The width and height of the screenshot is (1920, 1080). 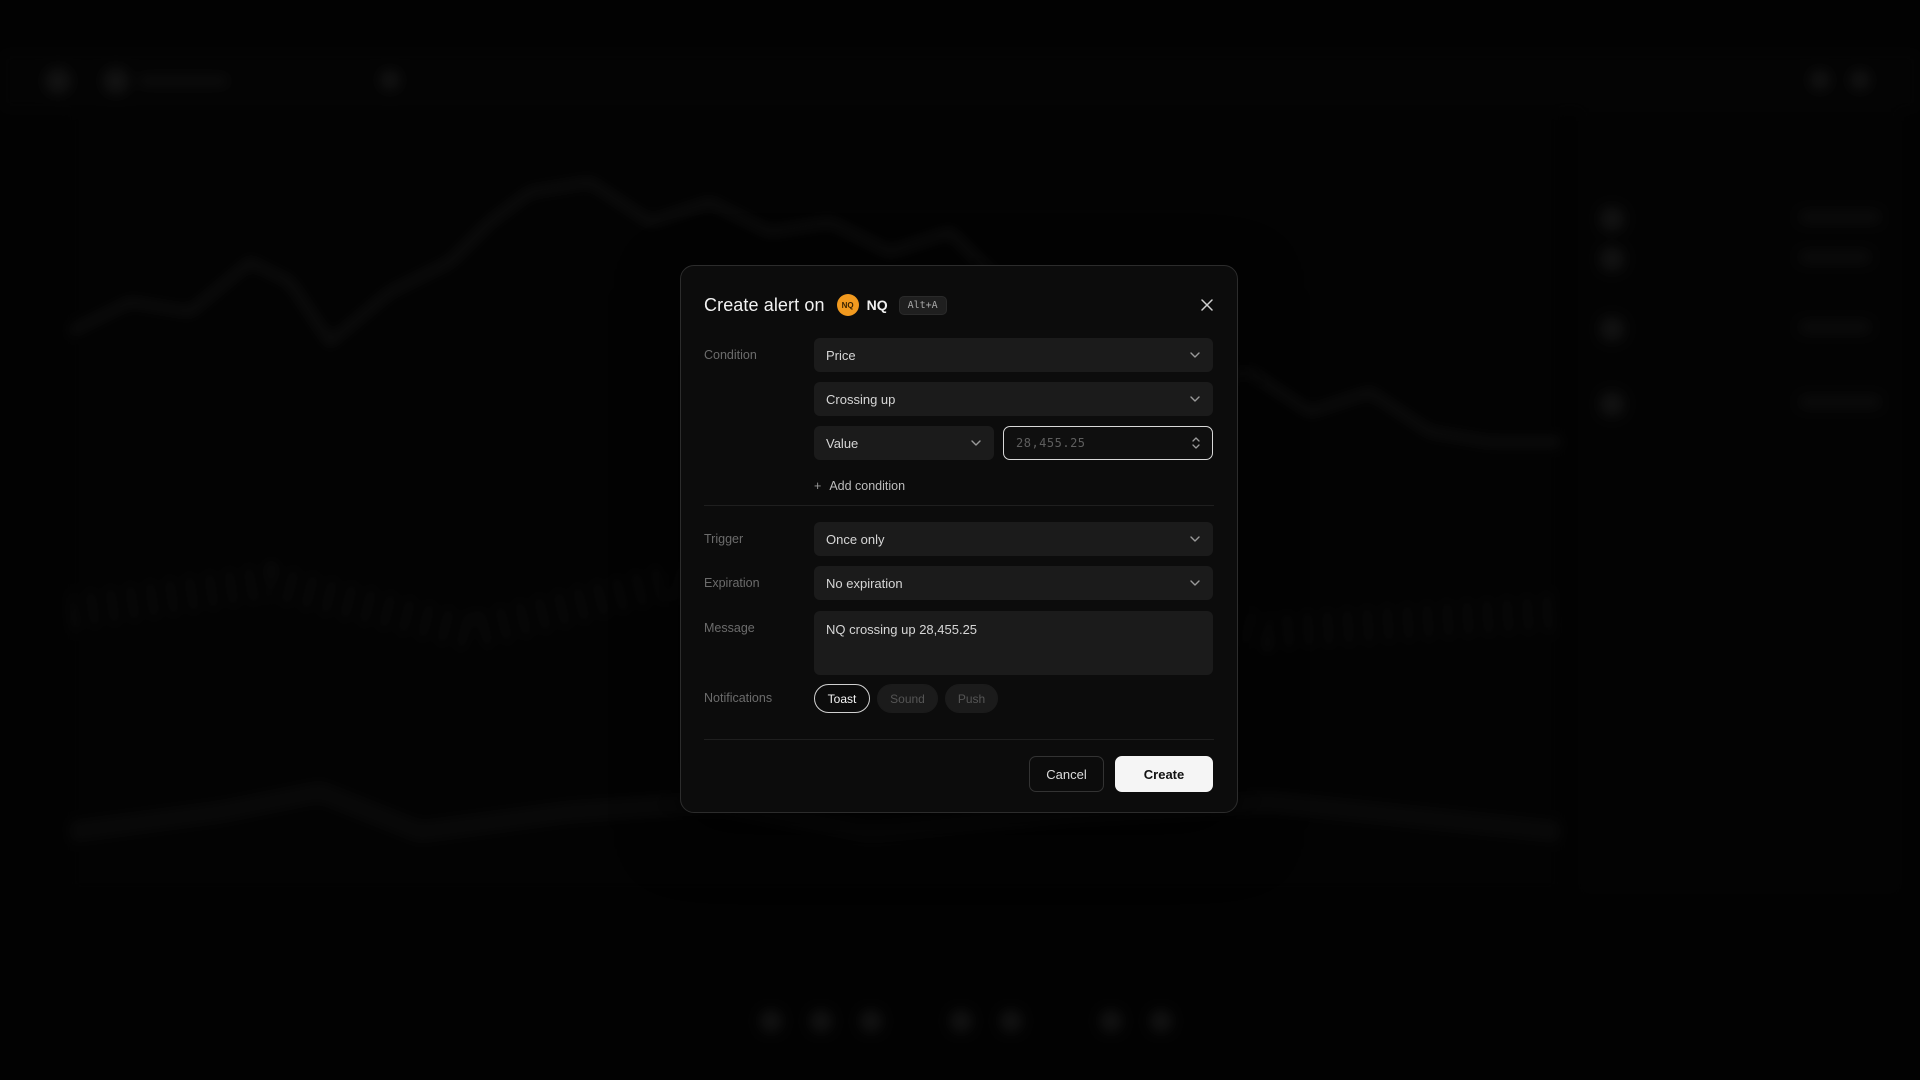 I want to click on trigger-label: Trigger, so click(x=724, y=539).